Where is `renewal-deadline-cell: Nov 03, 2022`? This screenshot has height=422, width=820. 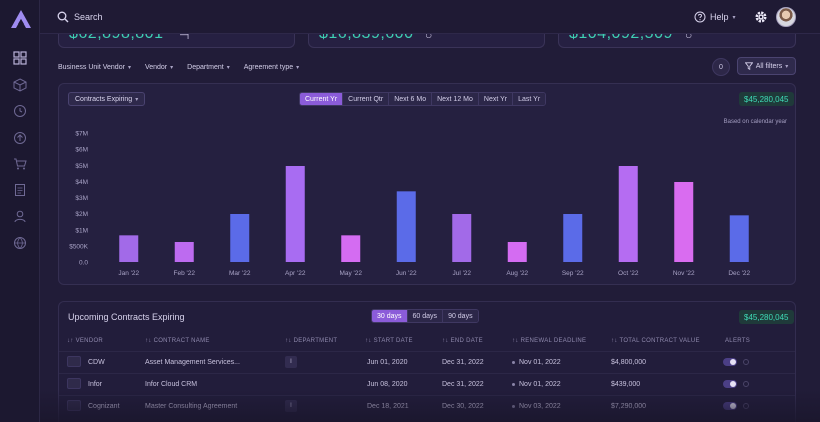 renewal-deadline-cell: Nov 03, 2022 is located at coordinates (536, 406).